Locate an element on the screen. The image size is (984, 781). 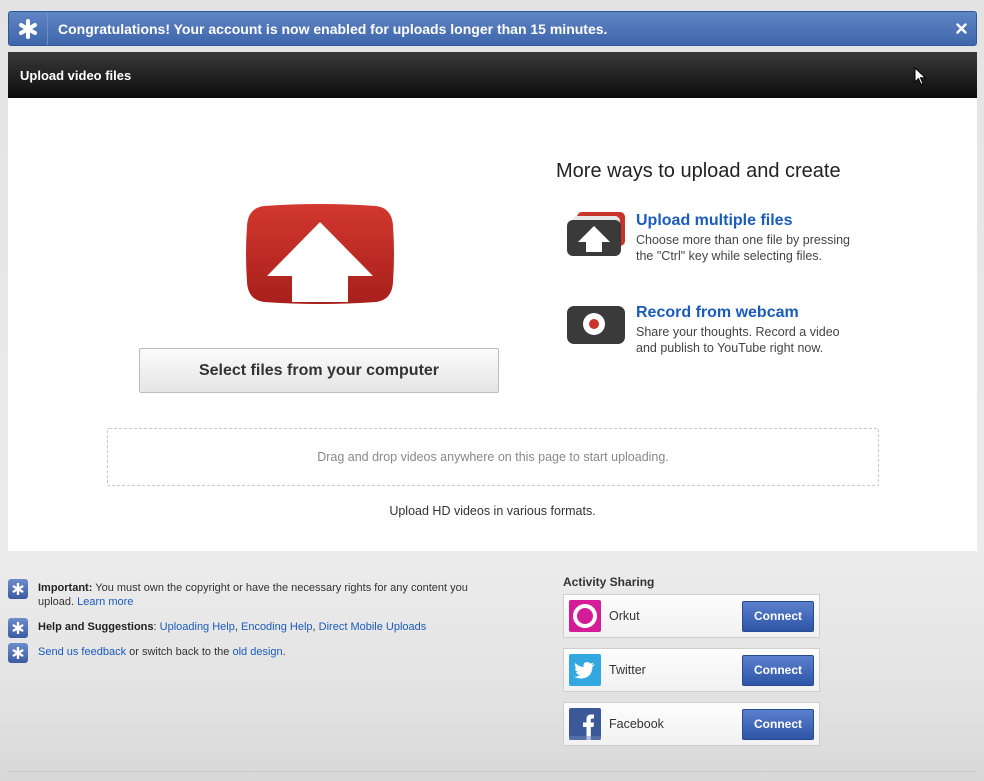
orkut-sharing-row: Orkut Connect is located at coordinates (691, 616).